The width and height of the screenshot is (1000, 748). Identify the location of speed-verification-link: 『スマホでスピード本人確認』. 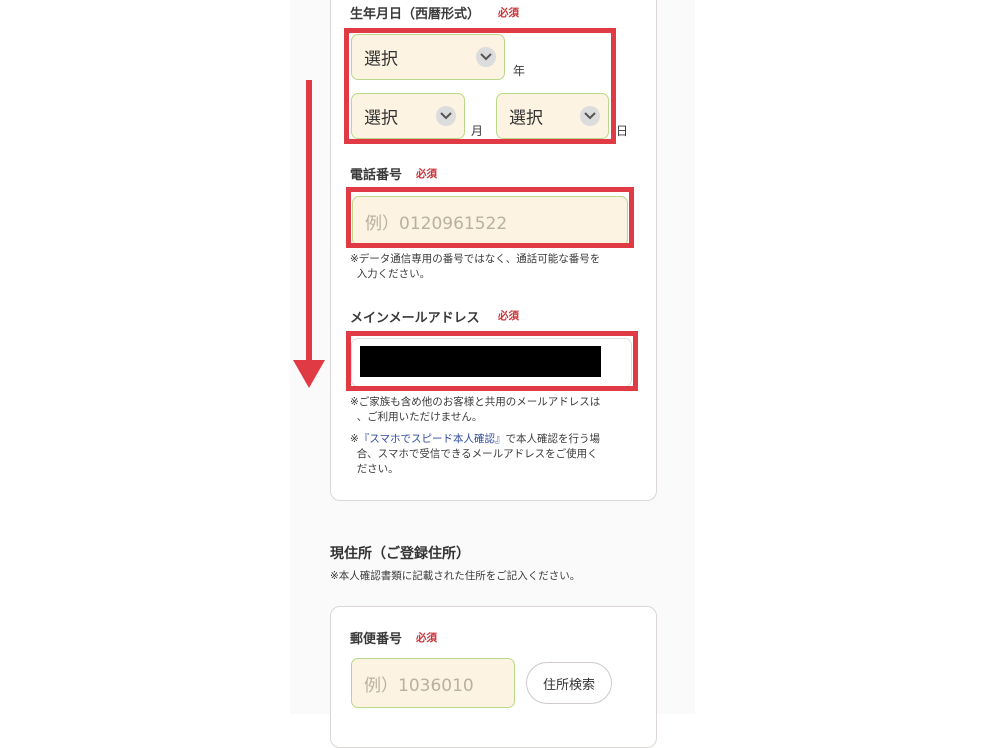
(432, 439).